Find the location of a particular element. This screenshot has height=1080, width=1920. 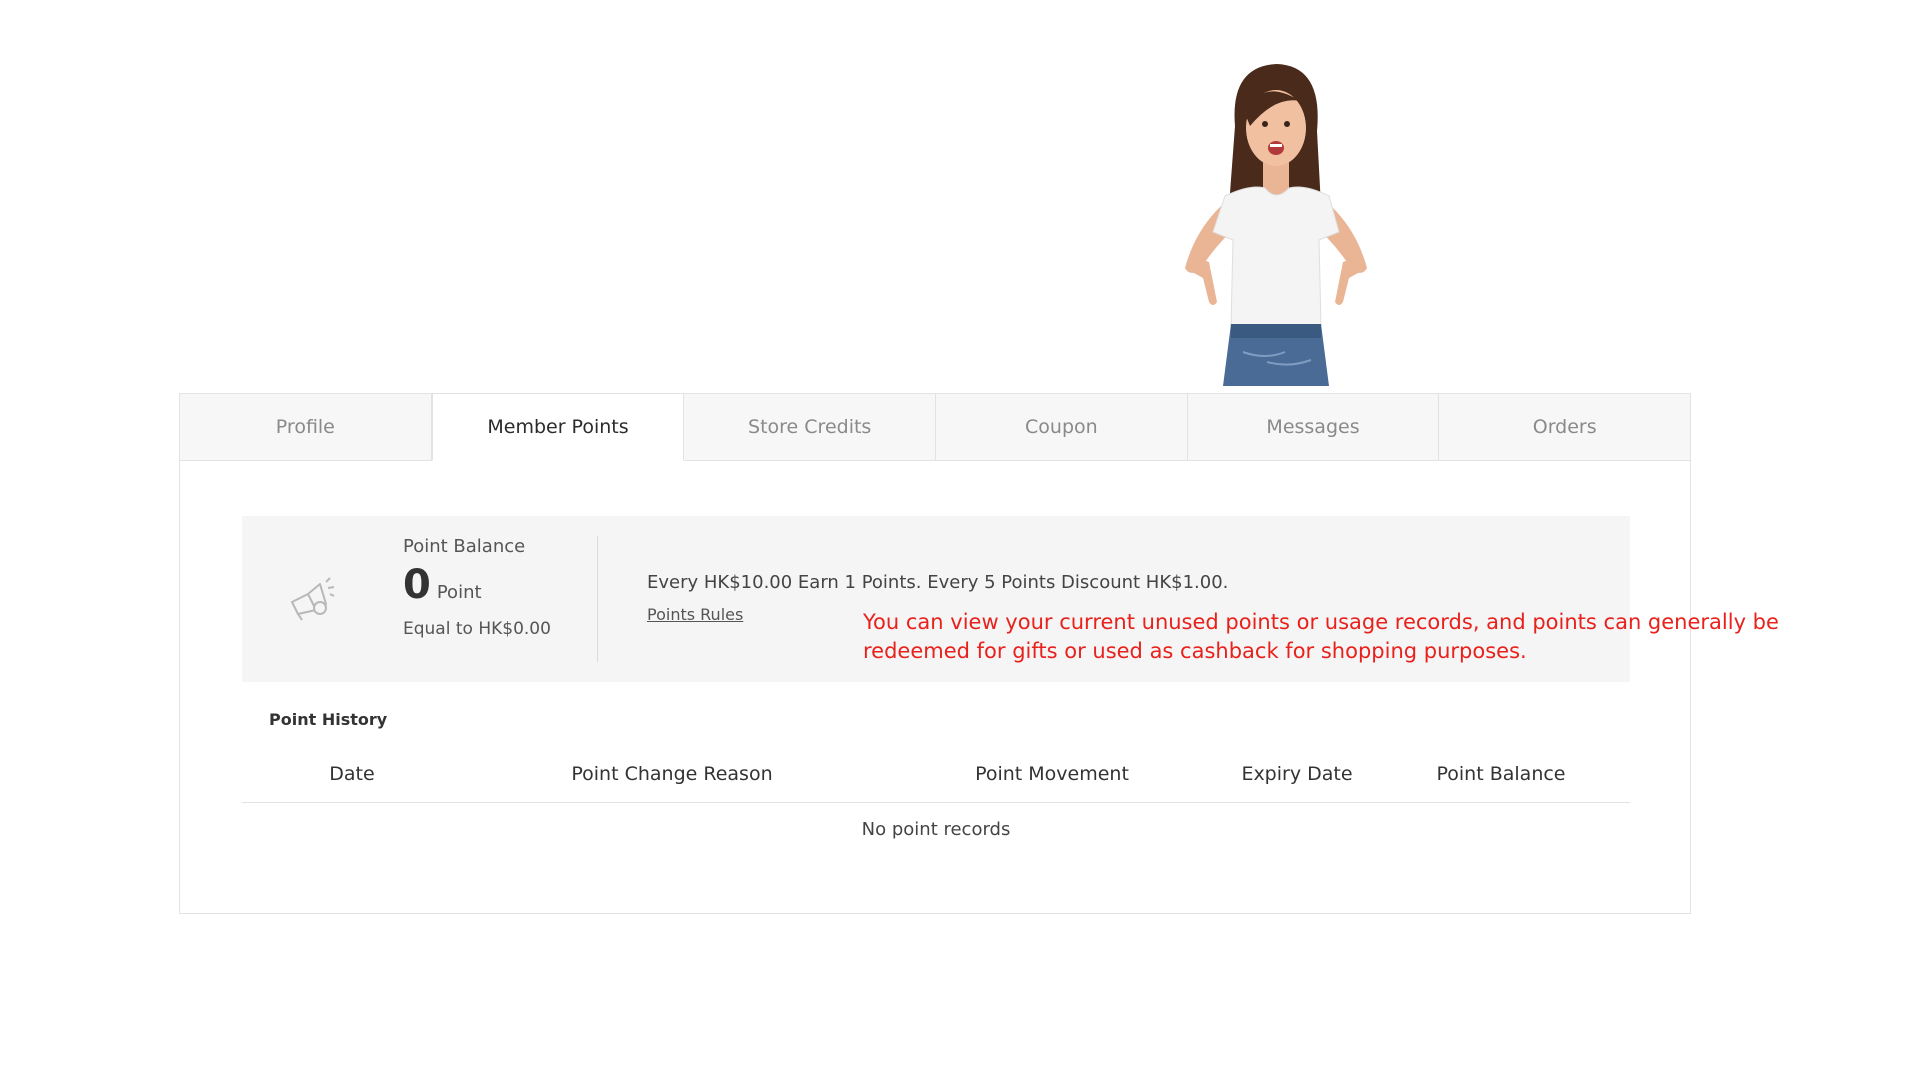

vertical-divider is located at coordinates (597, 599).